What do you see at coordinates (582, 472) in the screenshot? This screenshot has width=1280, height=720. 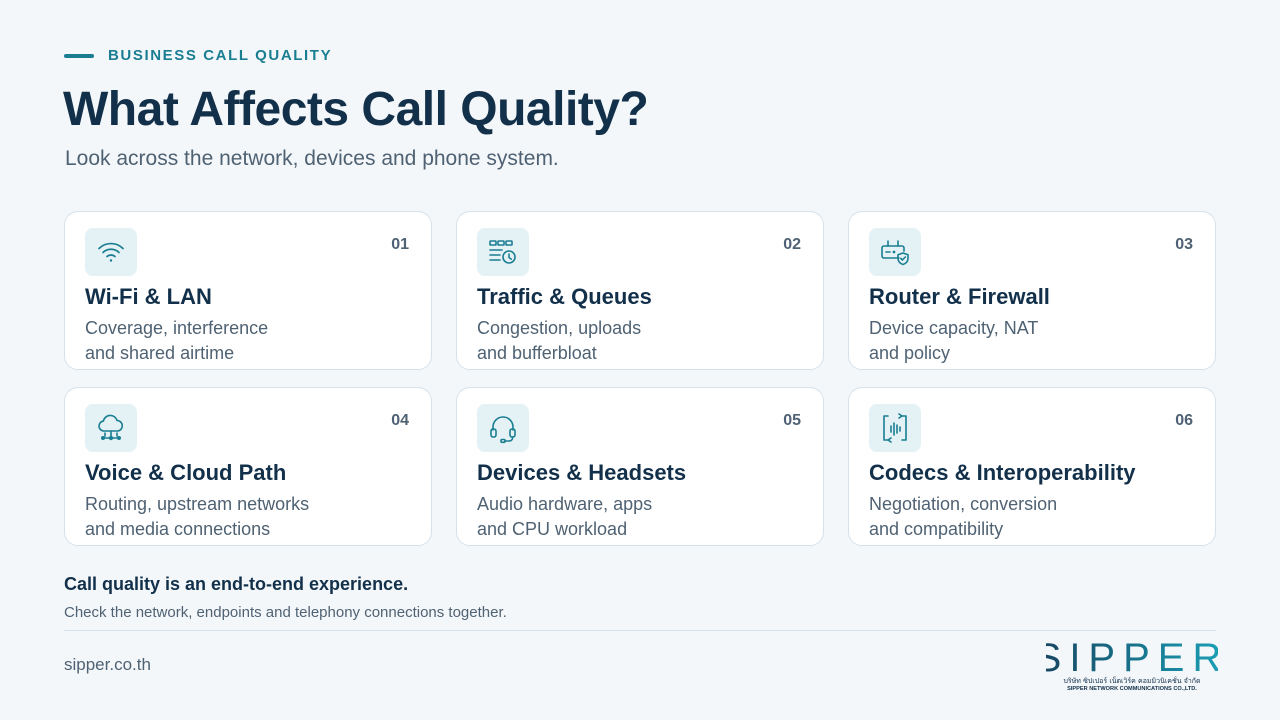 I see `card-title: Devices & Headsets` at bounding box center [582, 472].